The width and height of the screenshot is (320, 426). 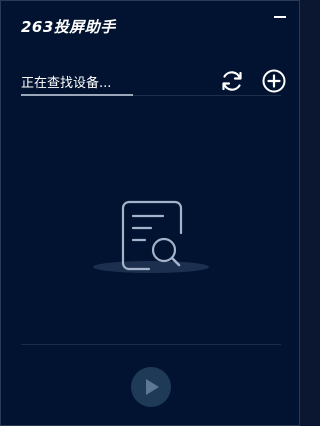 I want to click on refresh-button, so click(x=232, y=81).